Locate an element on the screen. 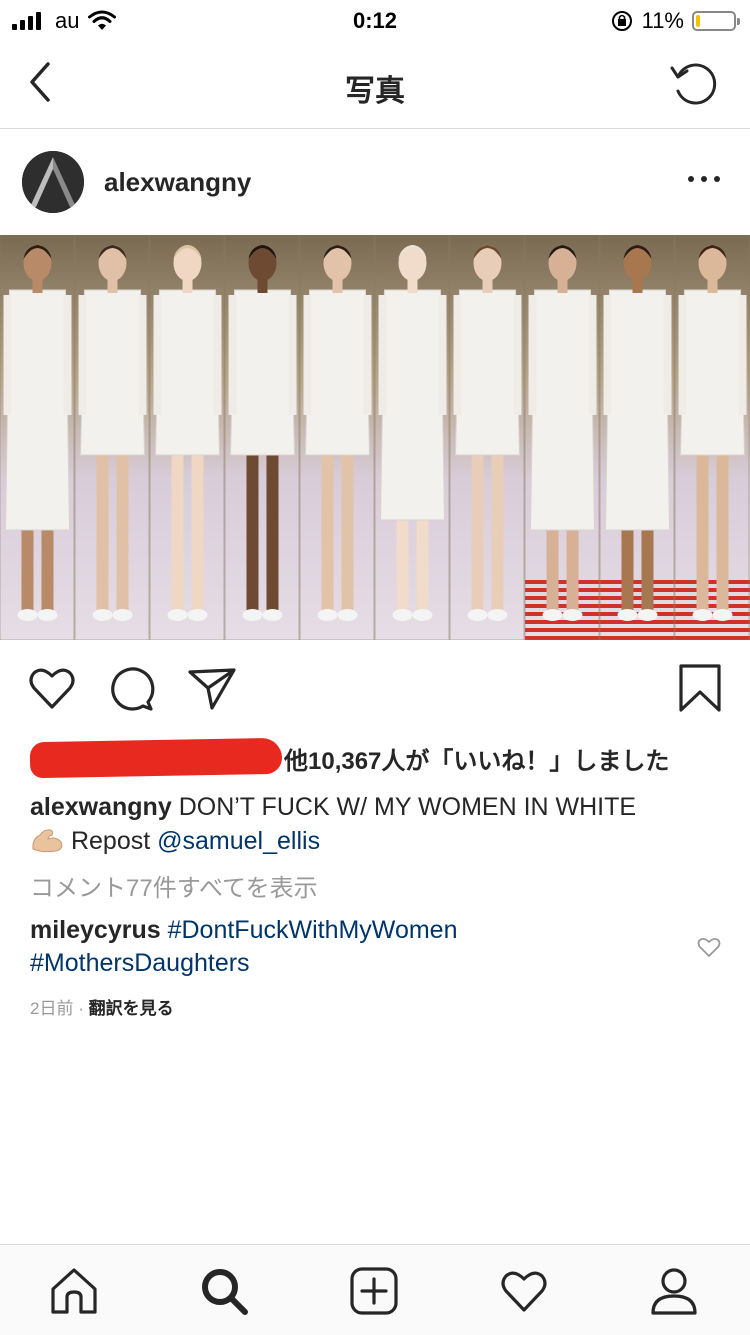 Image resolution: width=750 pixels, height=1335 pixels. view-all-comments-link: コメント77件すべてを表示 is located at coordinates (174, 885).